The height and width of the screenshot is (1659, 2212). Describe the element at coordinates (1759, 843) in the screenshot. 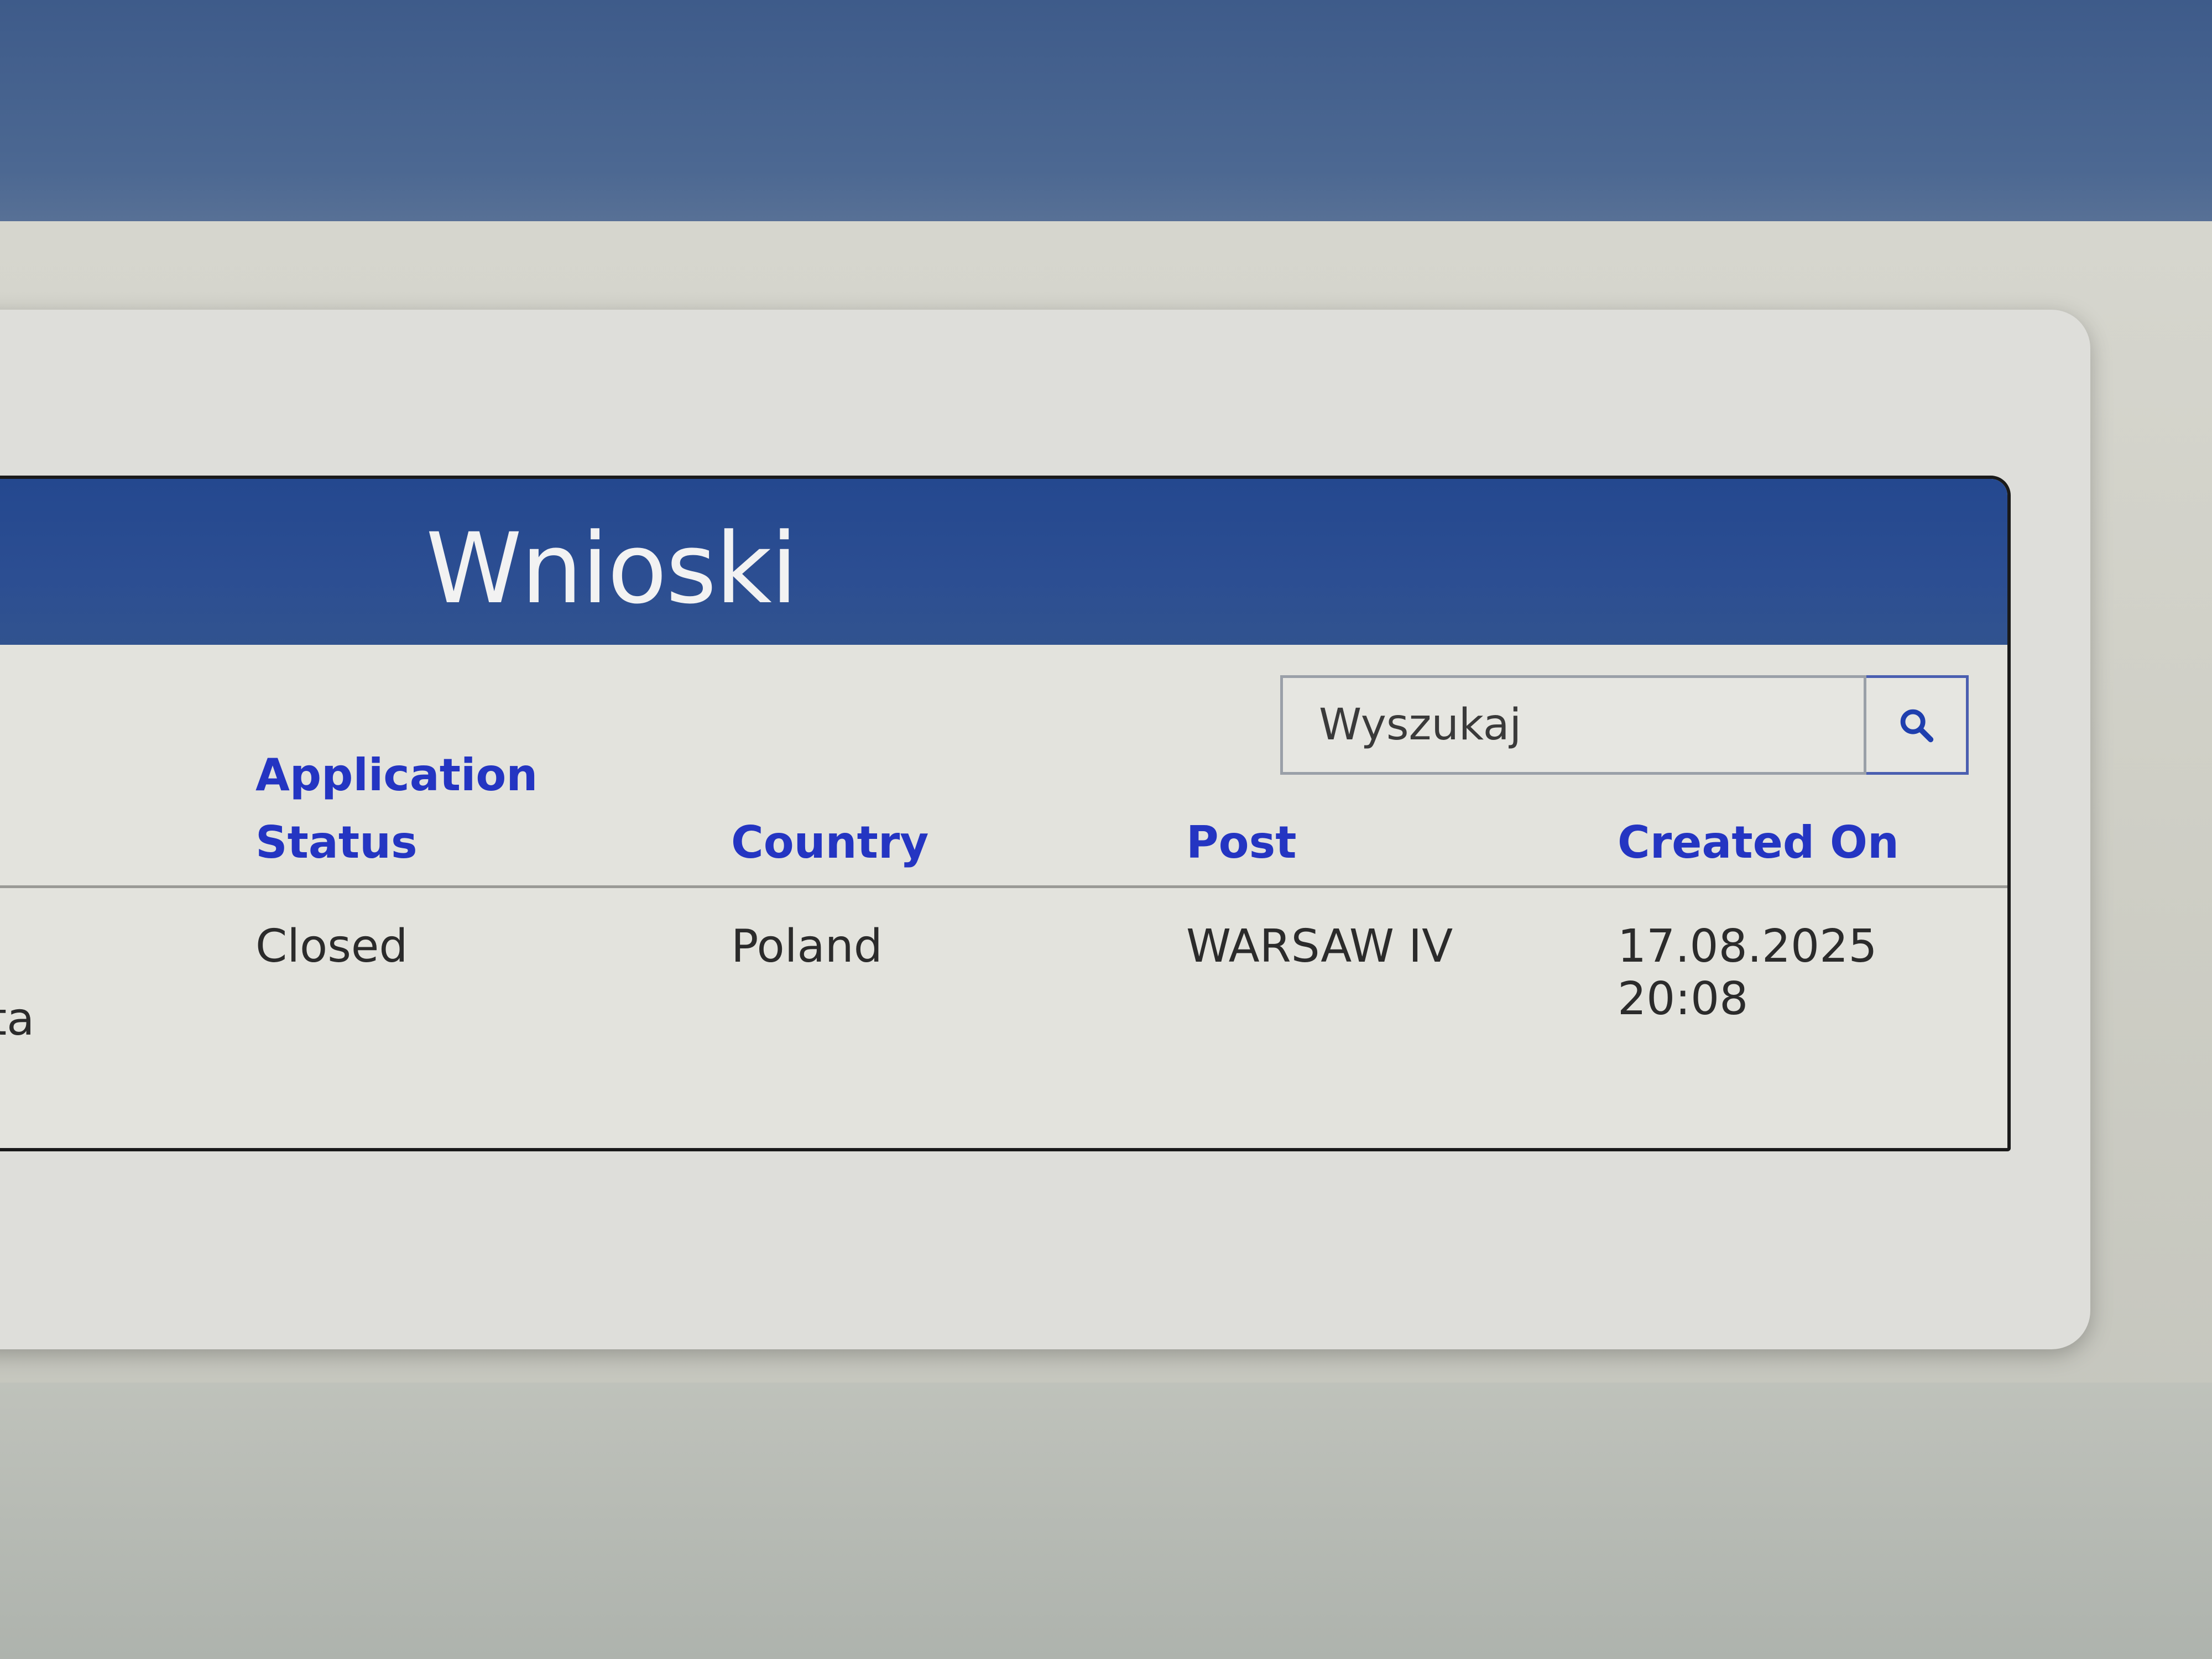

I see `column-header-created-on: Created On` at that location.